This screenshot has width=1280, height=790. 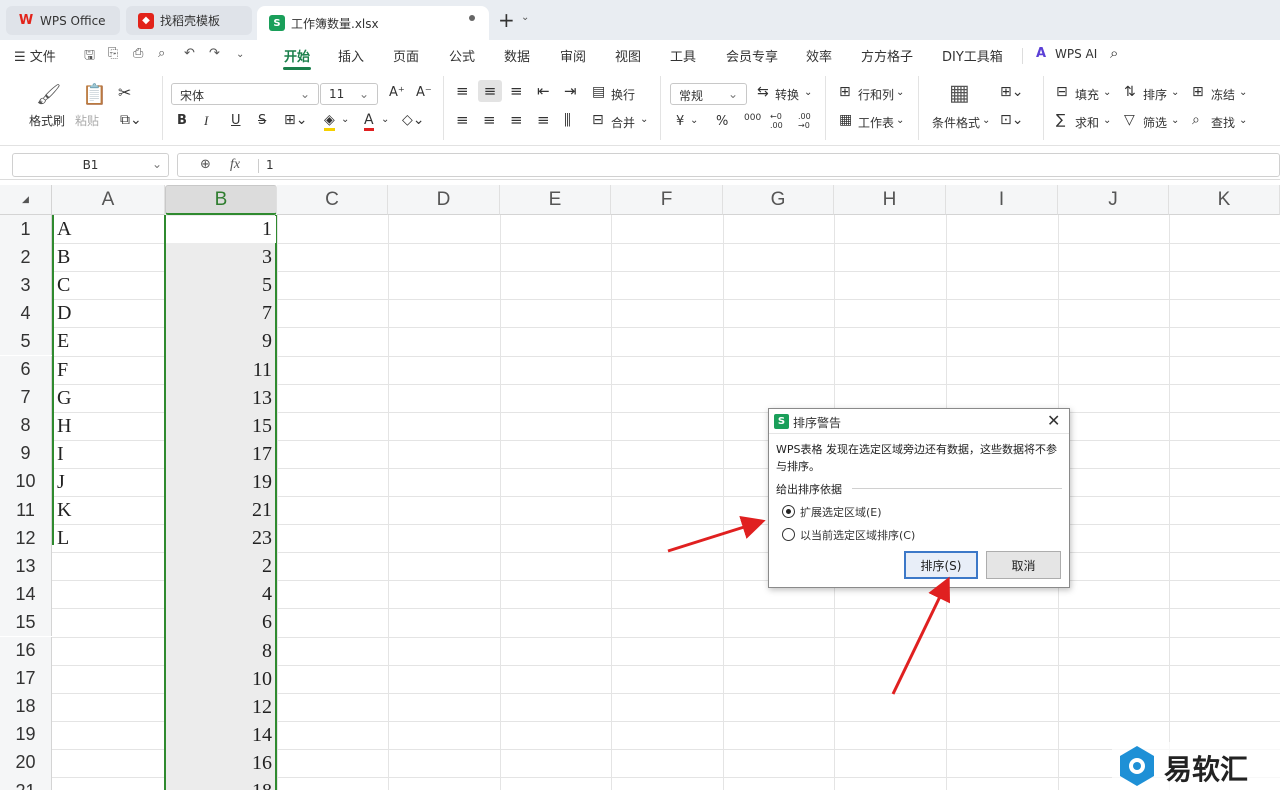 I want to click on watermark: 易软汇, so click(x=1196, y=766).